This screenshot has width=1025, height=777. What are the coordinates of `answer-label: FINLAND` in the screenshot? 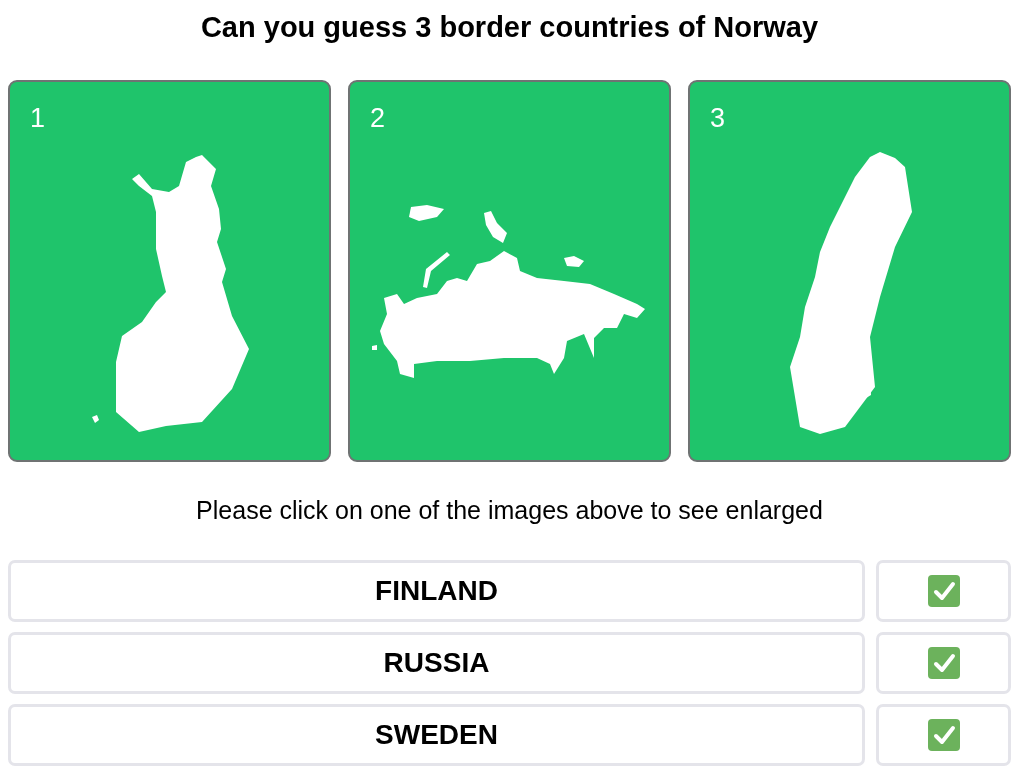 It's located at (436, 591).